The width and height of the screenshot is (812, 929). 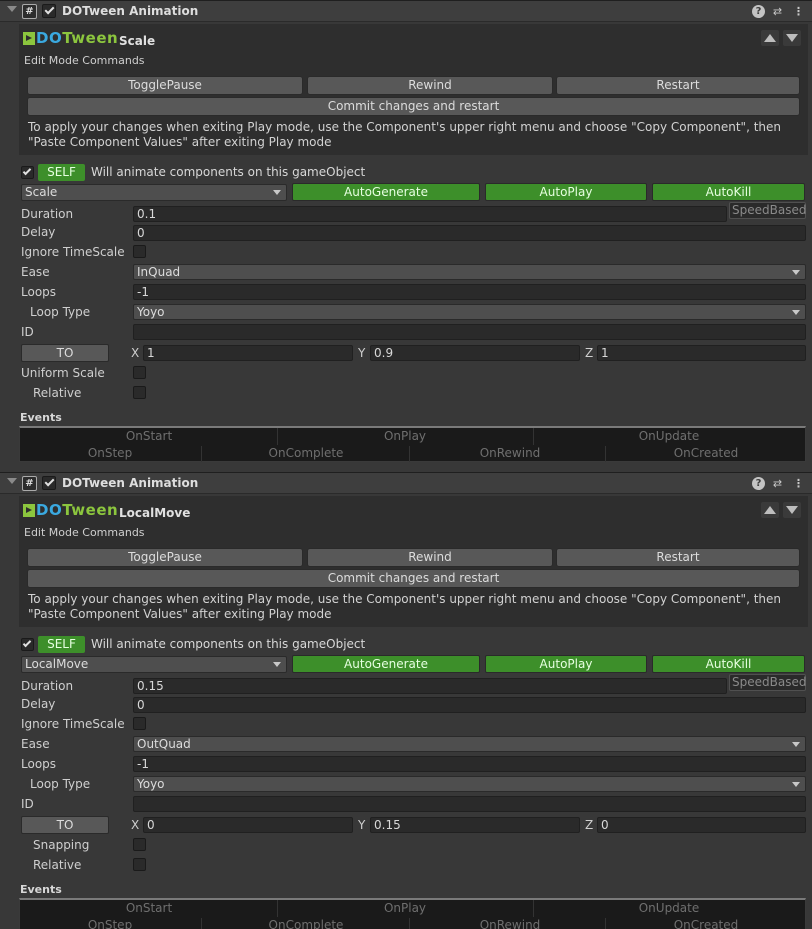 I want to click on z-field: 1, so click(x=701, y=353).